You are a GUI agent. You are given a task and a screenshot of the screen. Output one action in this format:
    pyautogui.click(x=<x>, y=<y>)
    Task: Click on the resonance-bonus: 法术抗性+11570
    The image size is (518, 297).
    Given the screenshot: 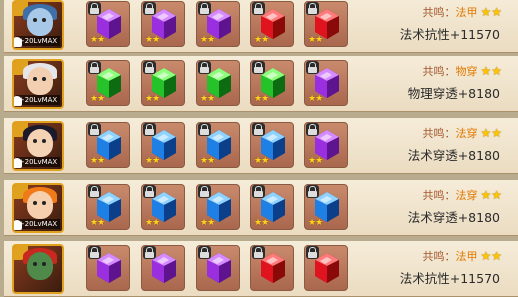 What is the action you would take?
    pyautogui.click(x=449, y=34)
    